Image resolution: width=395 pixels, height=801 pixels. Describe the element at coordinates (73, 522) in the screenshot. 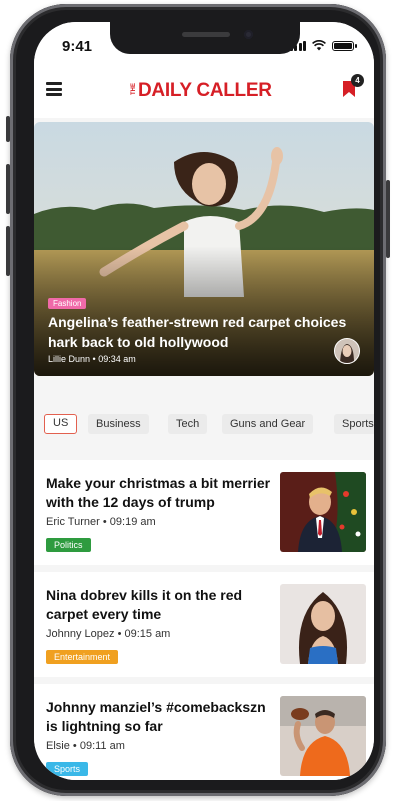

I see `article-author: Eric Turner` at that location.